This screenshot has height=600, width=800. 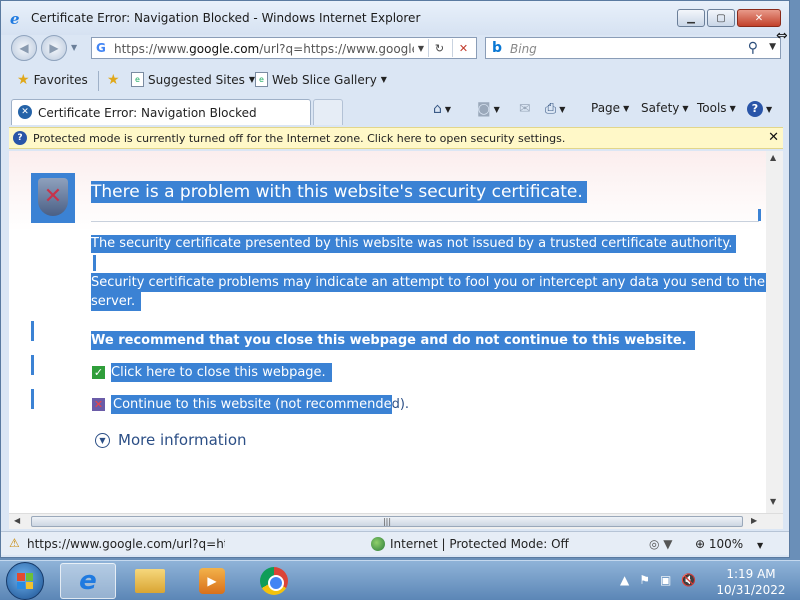 I want to click on scroll-right-icon: ▶, so click(x=754, y=520).